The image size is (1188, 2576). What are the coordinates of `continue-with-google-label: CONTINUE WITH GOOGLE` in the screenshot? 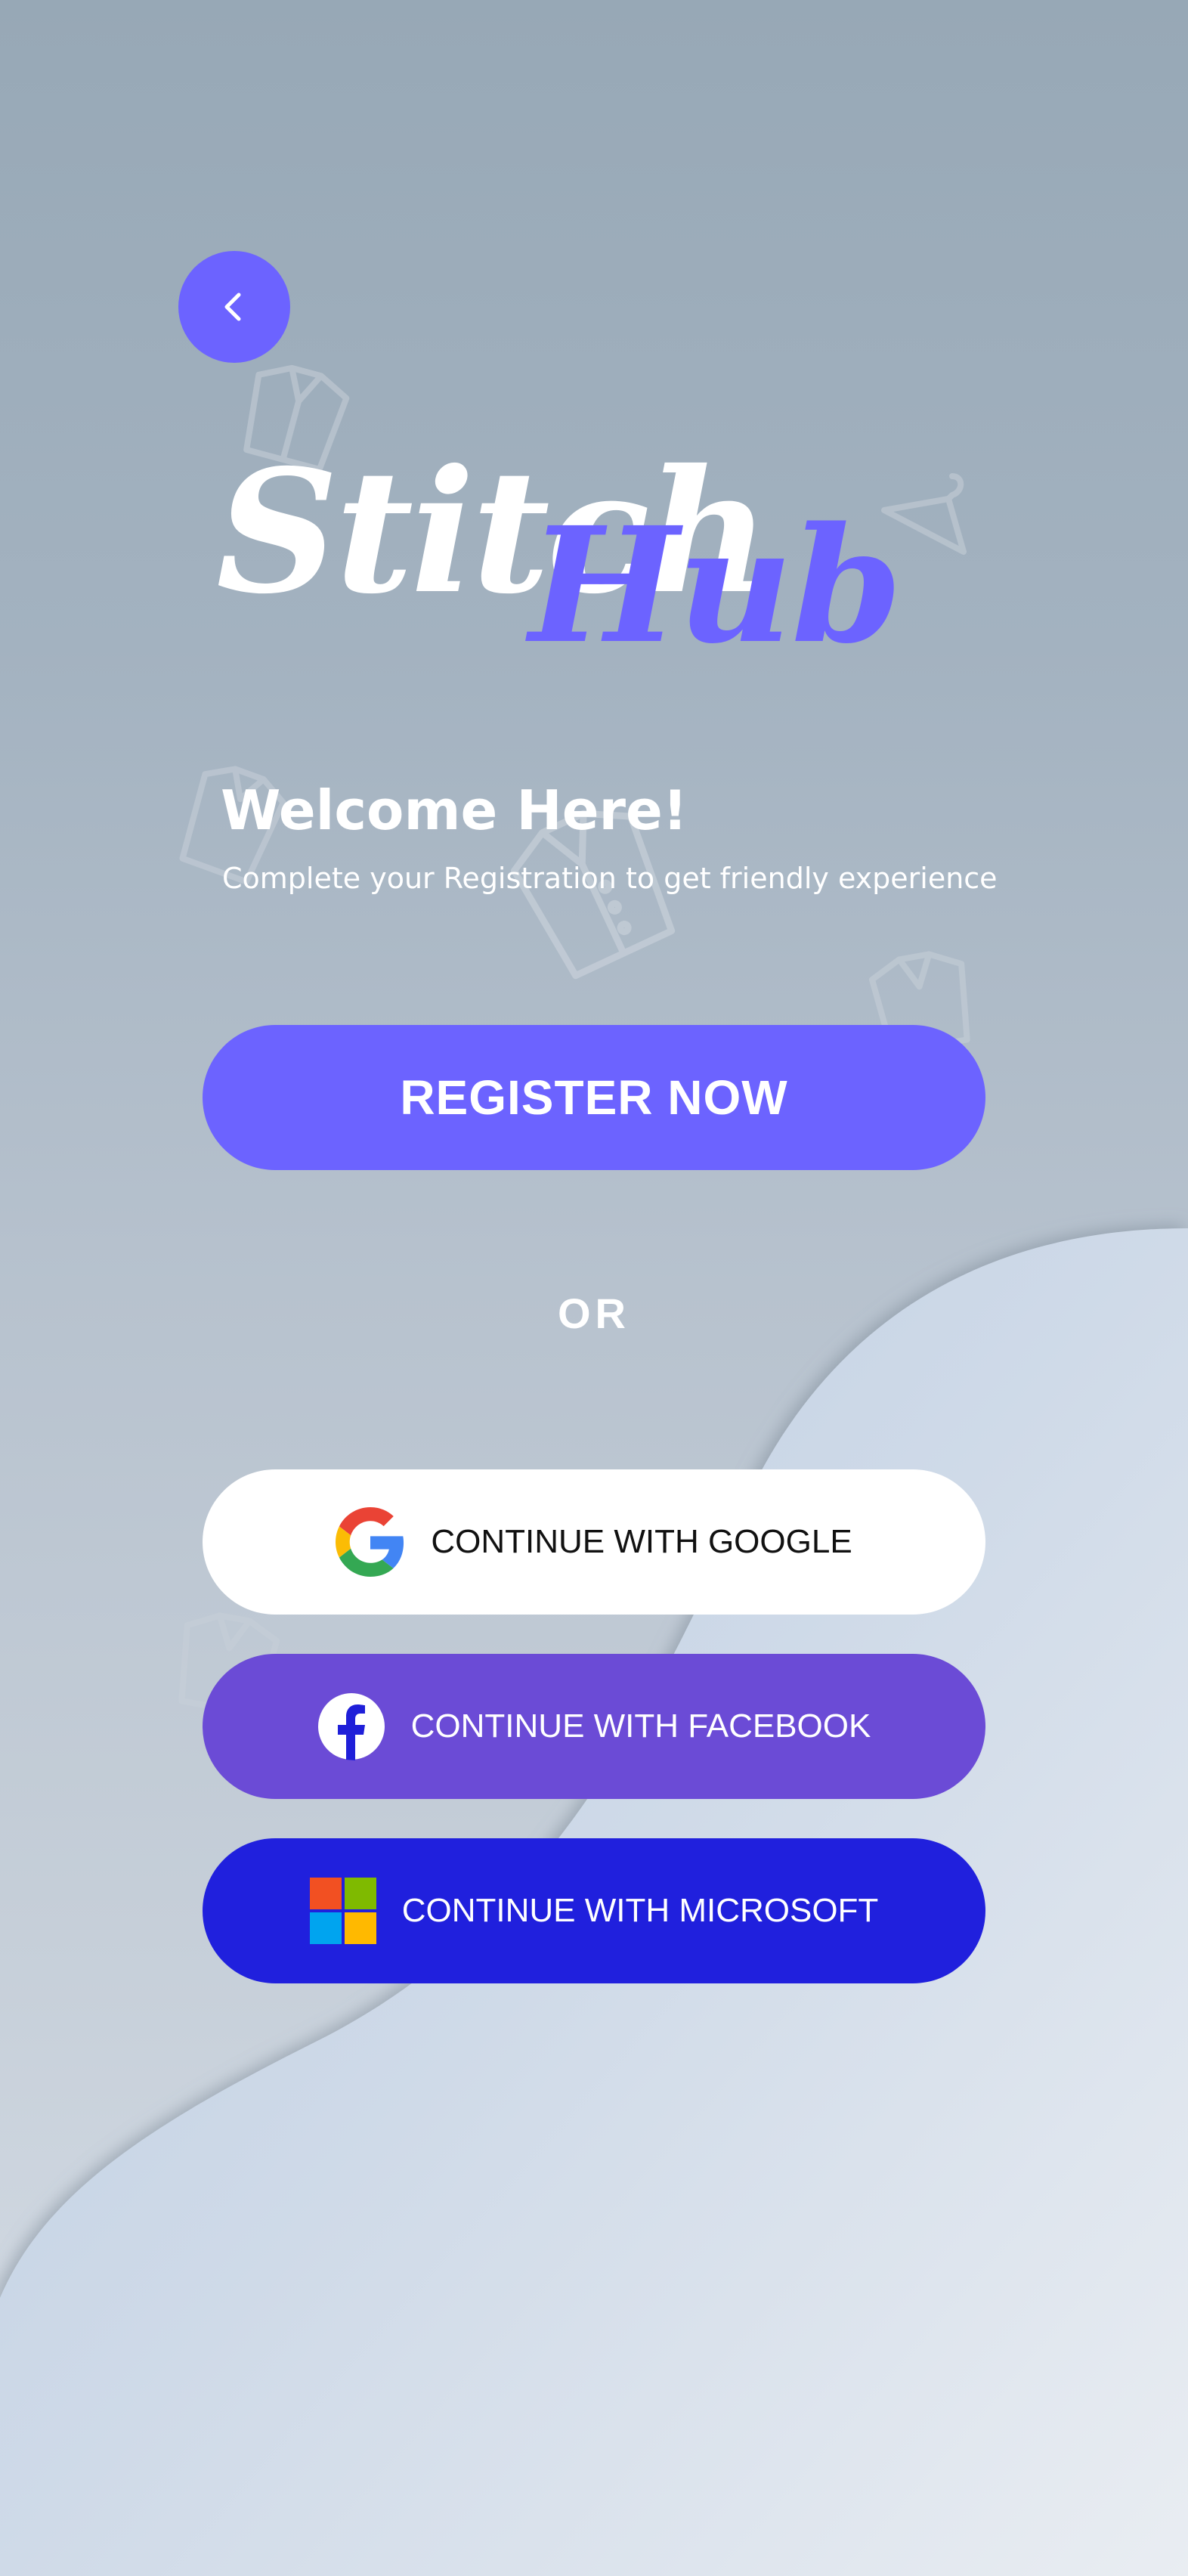 It's located at (642, 1541).